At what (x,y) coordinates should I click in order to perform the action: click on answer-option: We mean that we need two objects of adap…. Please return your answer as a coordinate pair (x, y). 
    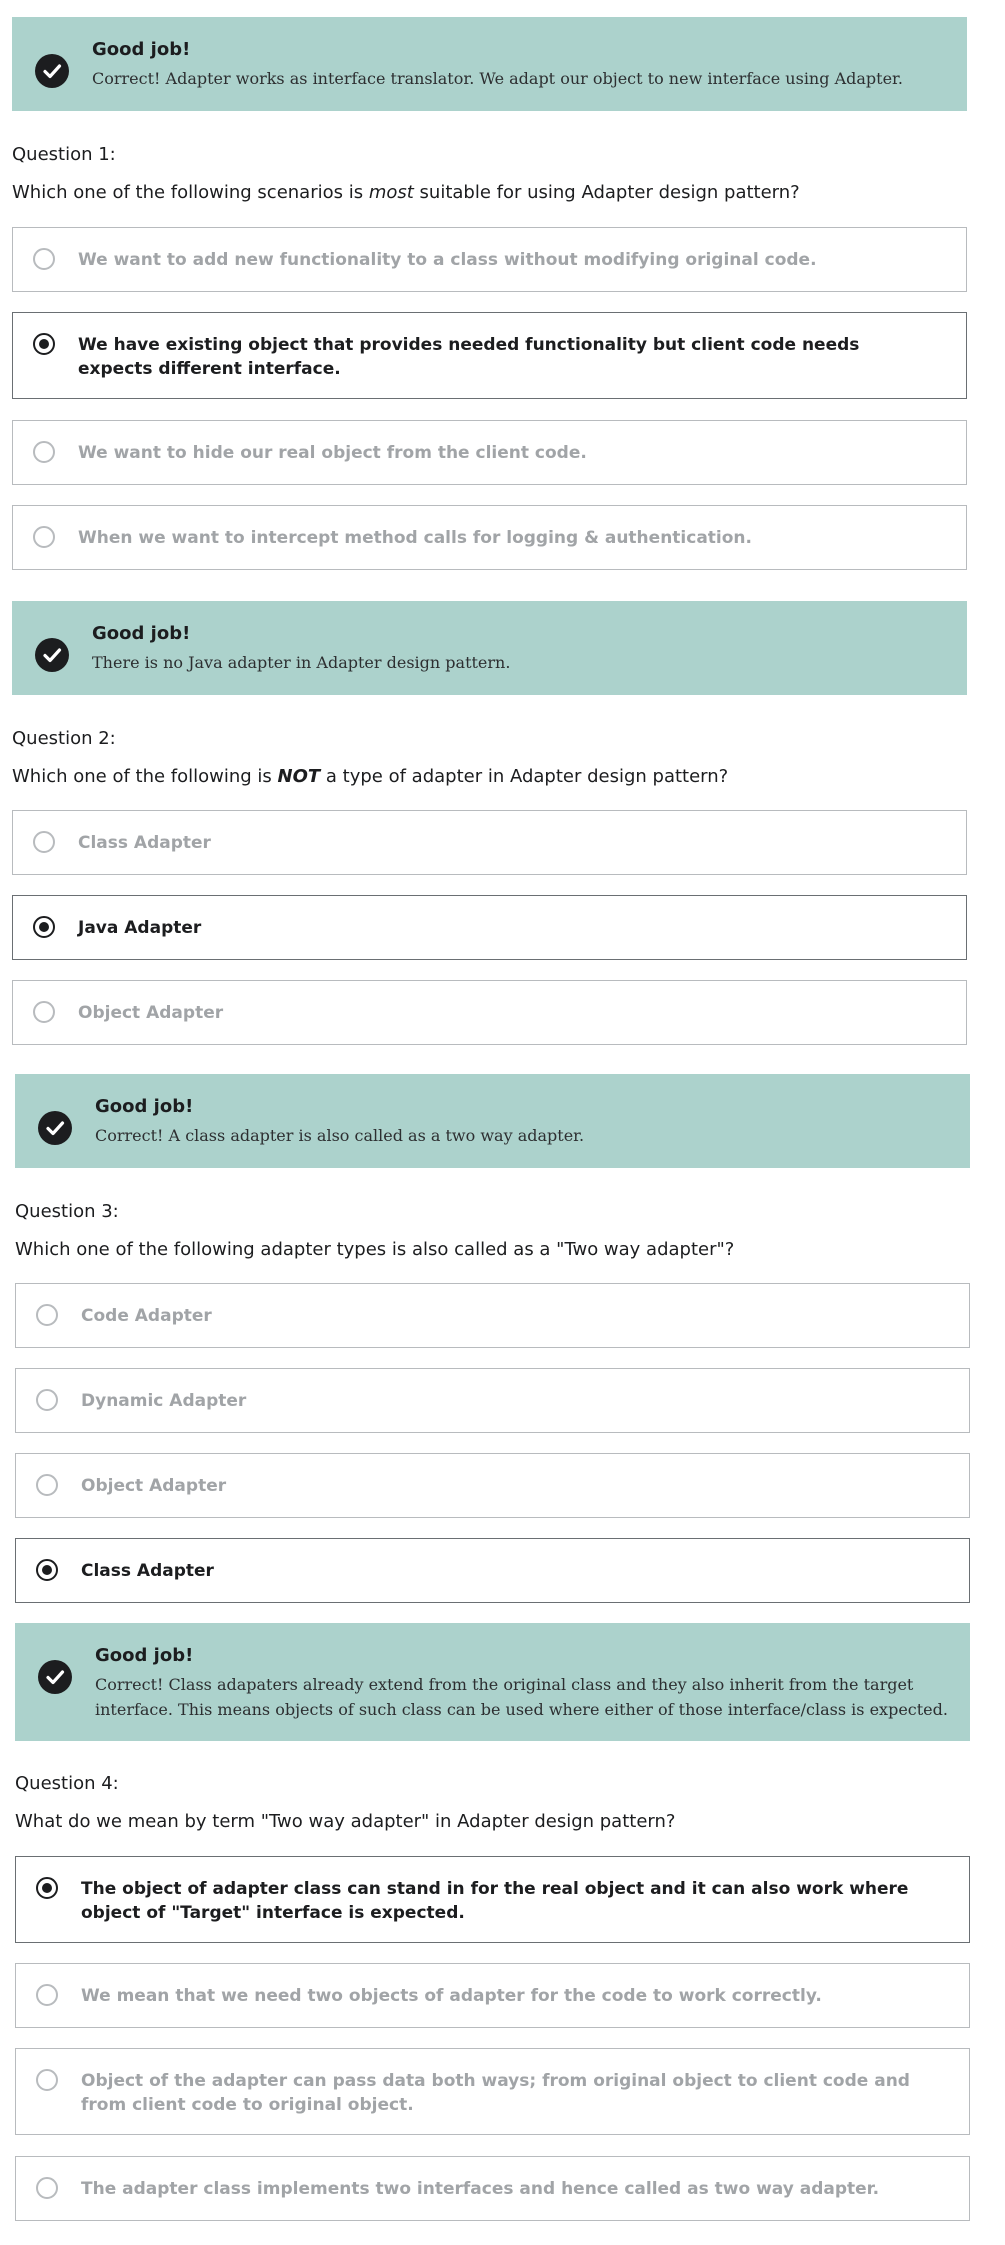
    Looking at the image, I should click on (492, 1995).